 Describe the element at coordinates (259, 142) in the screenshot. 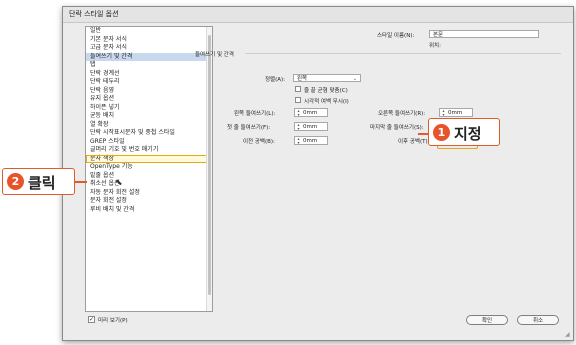

I see `space-before-label: 이전 공백(B):` at that location.